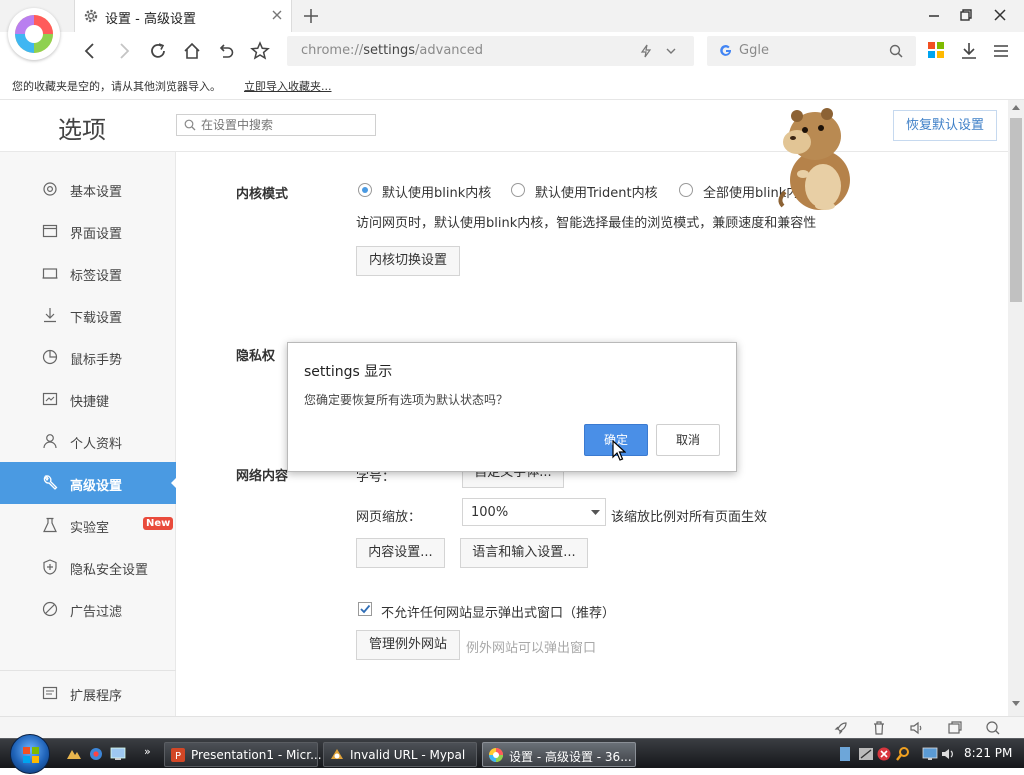 This screenshot has height=775, width=1024. I want to click on clock: 8:21 PM, so click(988, 753).